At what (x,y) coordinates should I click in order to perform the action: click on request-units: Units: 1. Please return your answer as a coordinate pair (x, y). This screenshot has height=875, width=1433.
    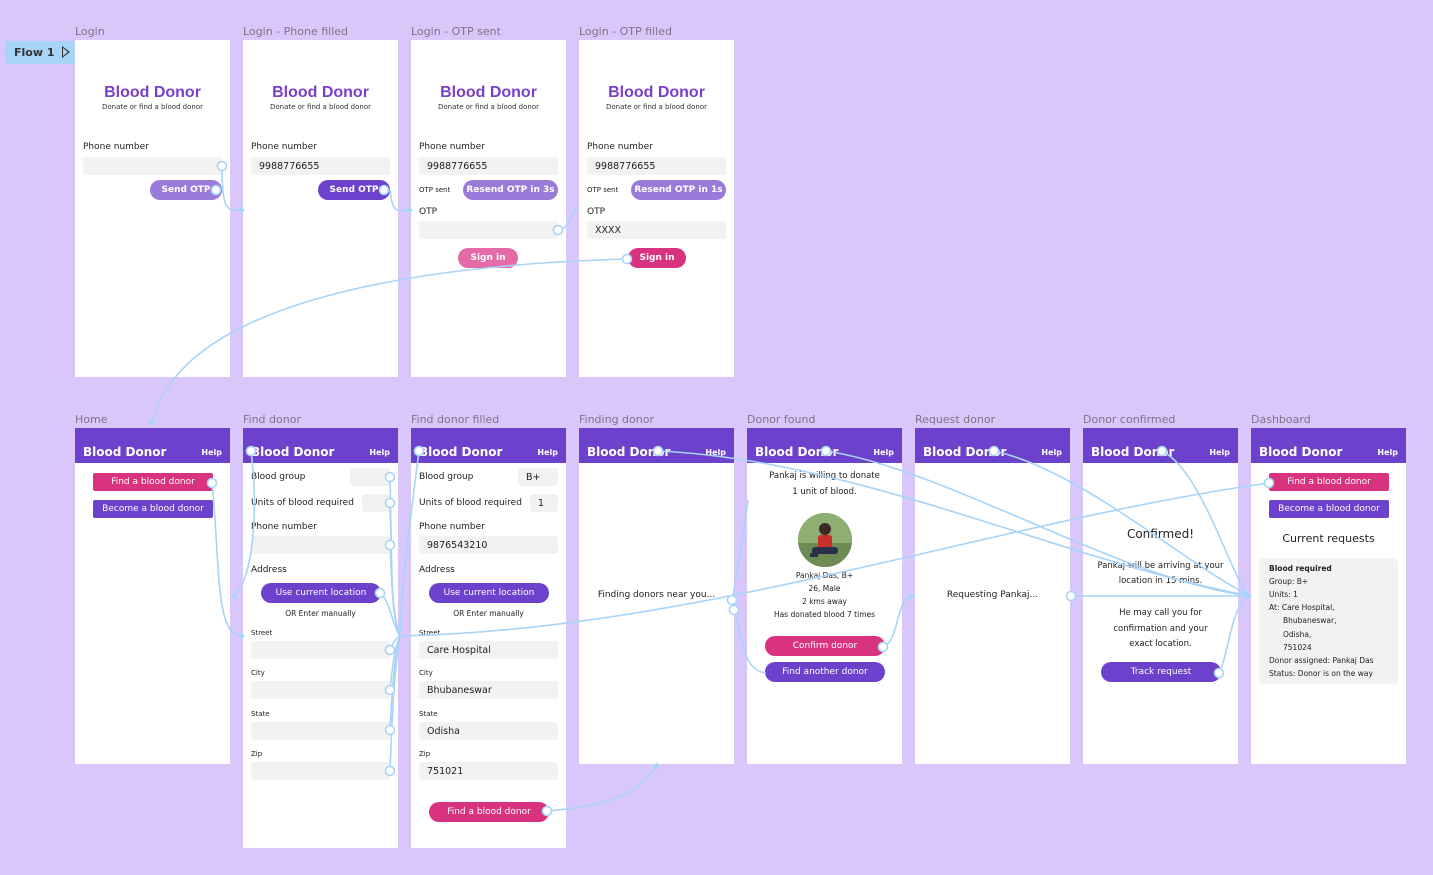
    Looking at the image, I should click on (1283, 594).